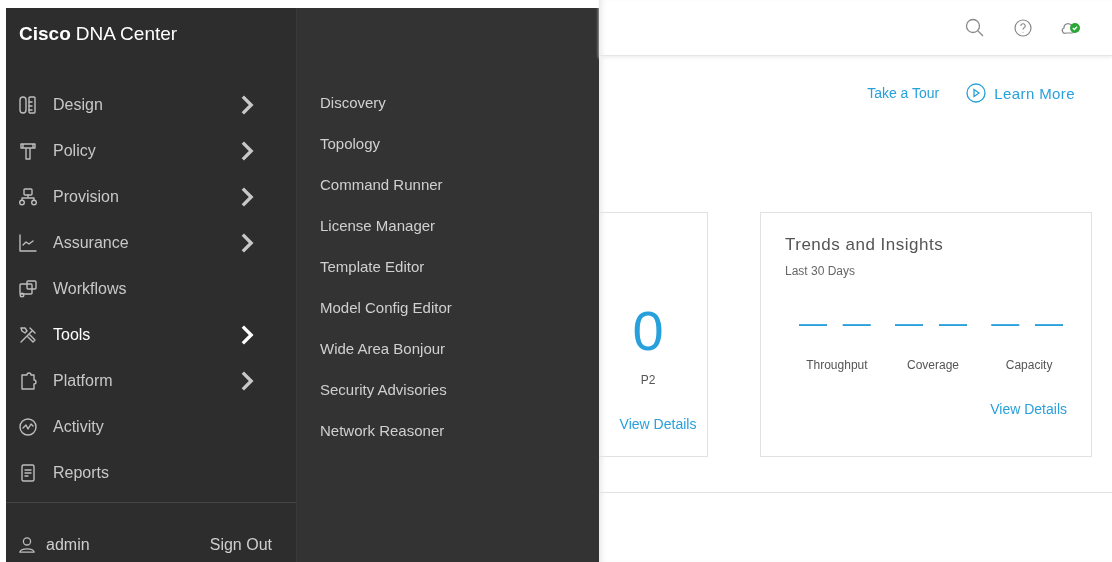  Describe the element at coordinates (1029, 365) in the screenshot. I see `metric-label: Capacity` at that location.